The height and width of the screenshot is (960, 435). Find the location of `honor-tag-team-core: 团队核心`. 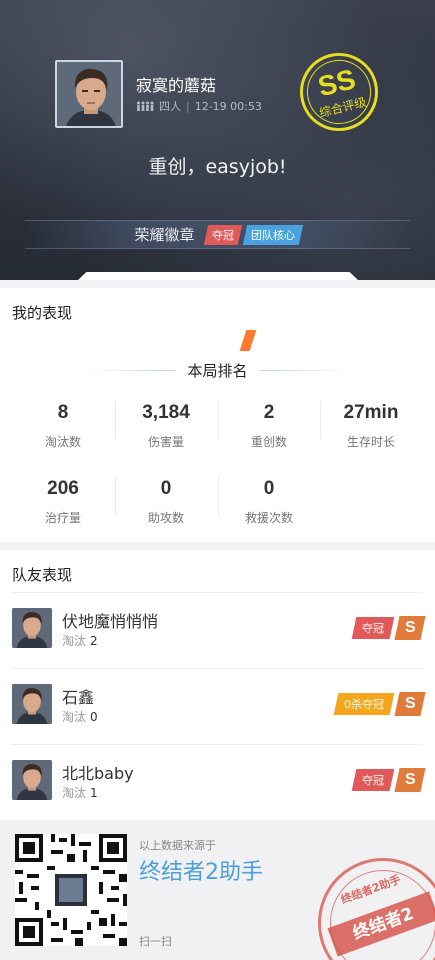

honor-tag-team-core: 团队核心 is located at coordinates (272, 234).